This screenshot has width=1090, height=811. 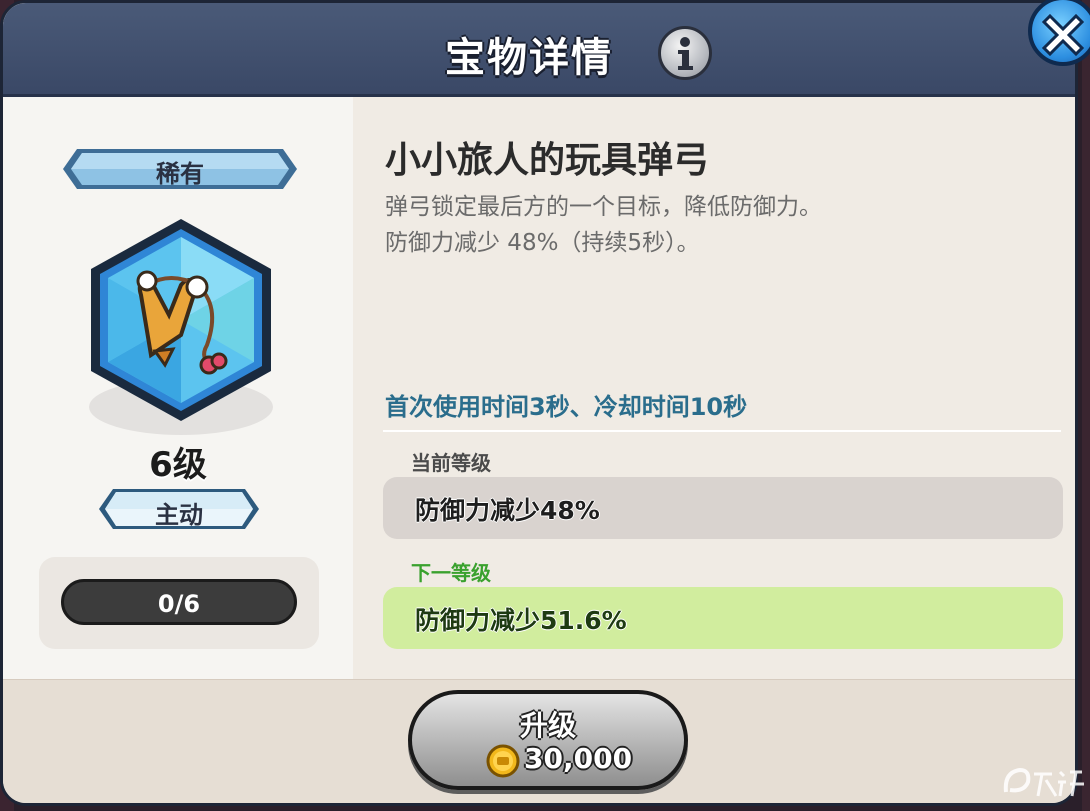 I want to click on skill-description: 弹弓锁定最后方的一个目标，降低防御力。 防御力减少 48%（持续5秒）。, so click(x=603, y=225).